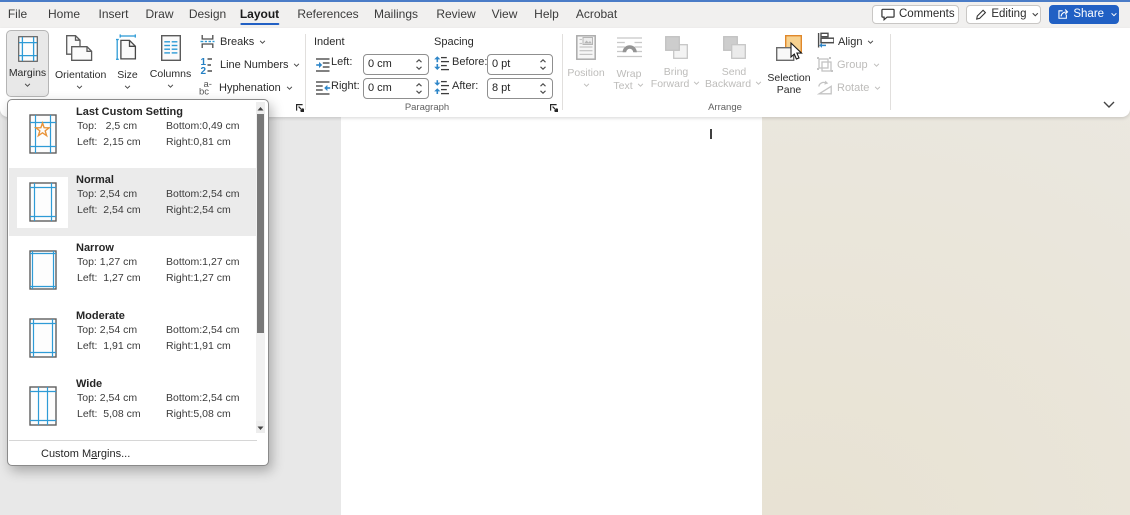  Describe the element at coordinates (204, 92) in the screenshot. I see `svg-text: bc` at that location.